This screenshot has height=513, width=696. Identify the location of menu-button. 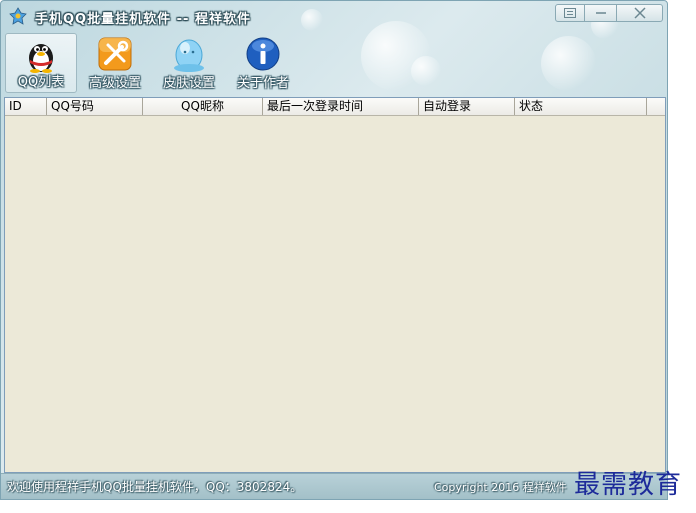
(570, 13).